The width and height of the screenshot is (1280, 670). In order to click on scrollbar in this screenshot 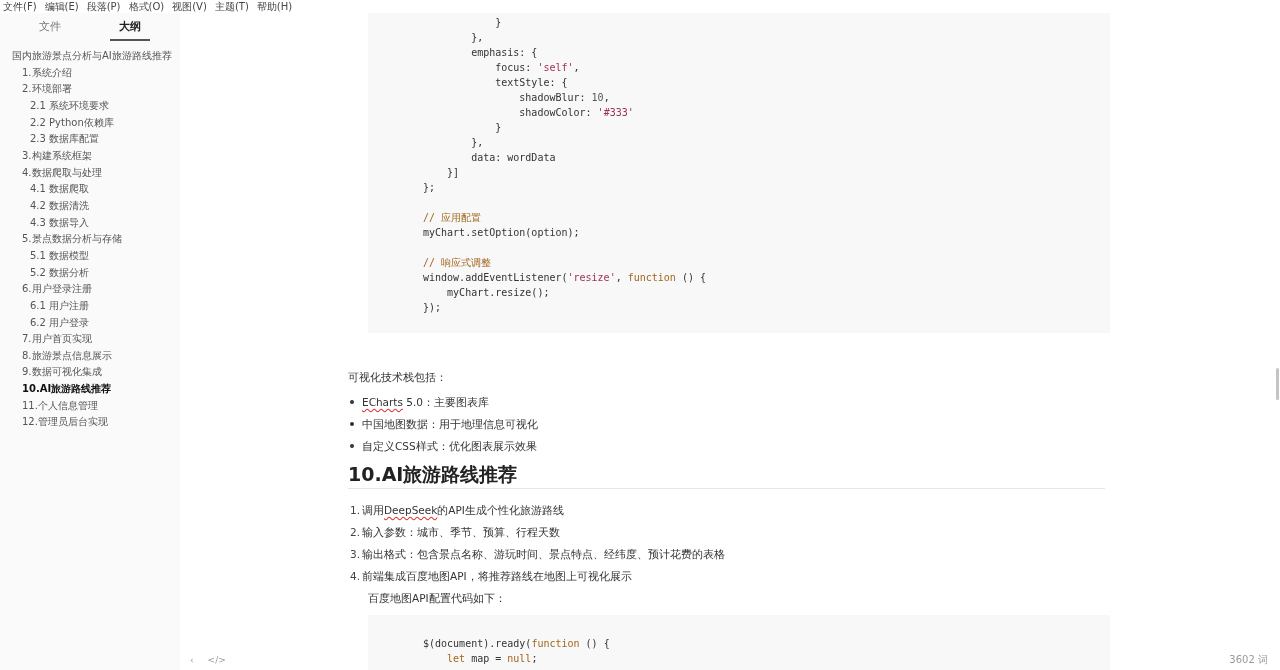, I will do `click(1277, 384)`.